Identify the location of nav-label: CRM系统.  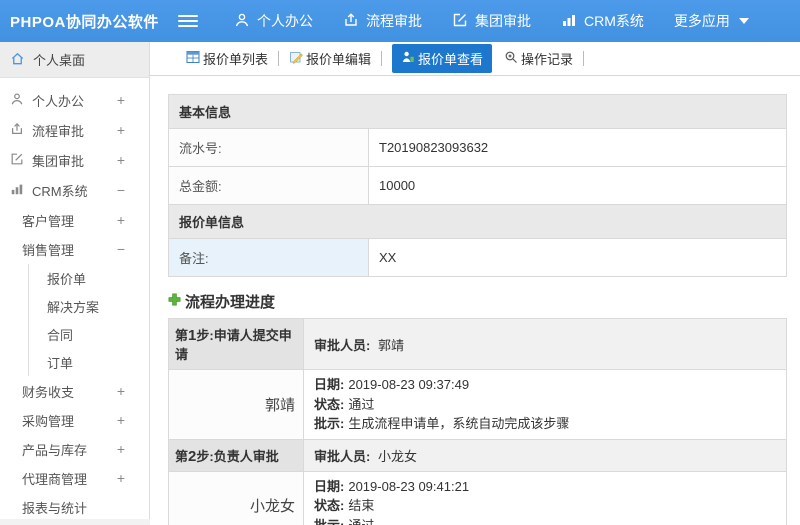
(614, 21).